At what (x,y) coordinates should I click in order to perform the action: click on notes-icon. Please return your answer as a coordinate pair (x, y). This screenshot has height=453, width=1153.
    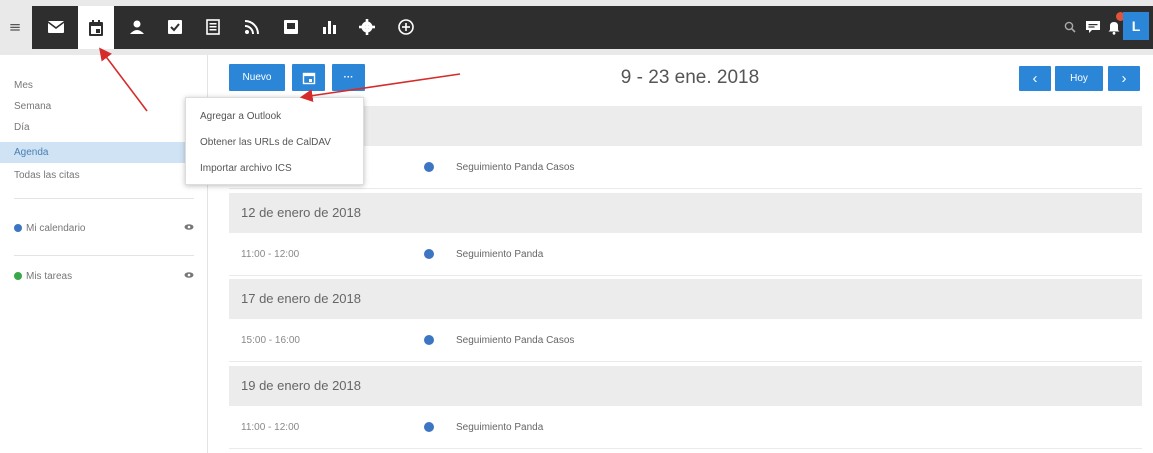
    Looking at the image, I should click on (213, 27).